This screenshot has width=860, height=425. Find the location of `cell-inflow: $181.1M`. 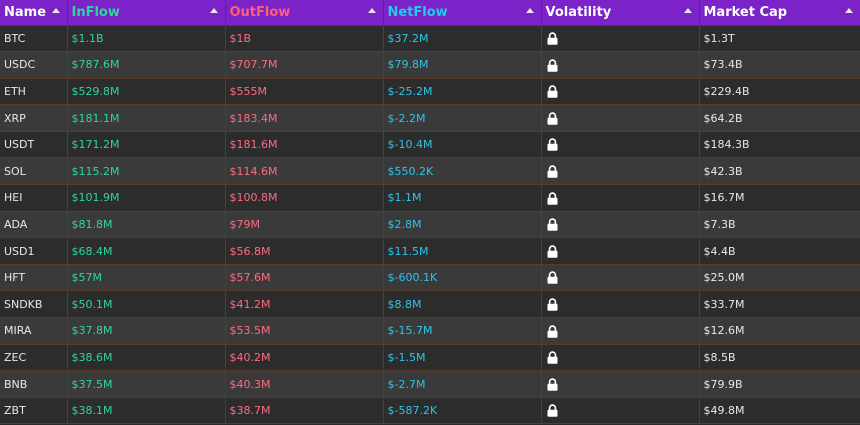

cell-inflow: $181.1M is located at coordinates (146, 118).